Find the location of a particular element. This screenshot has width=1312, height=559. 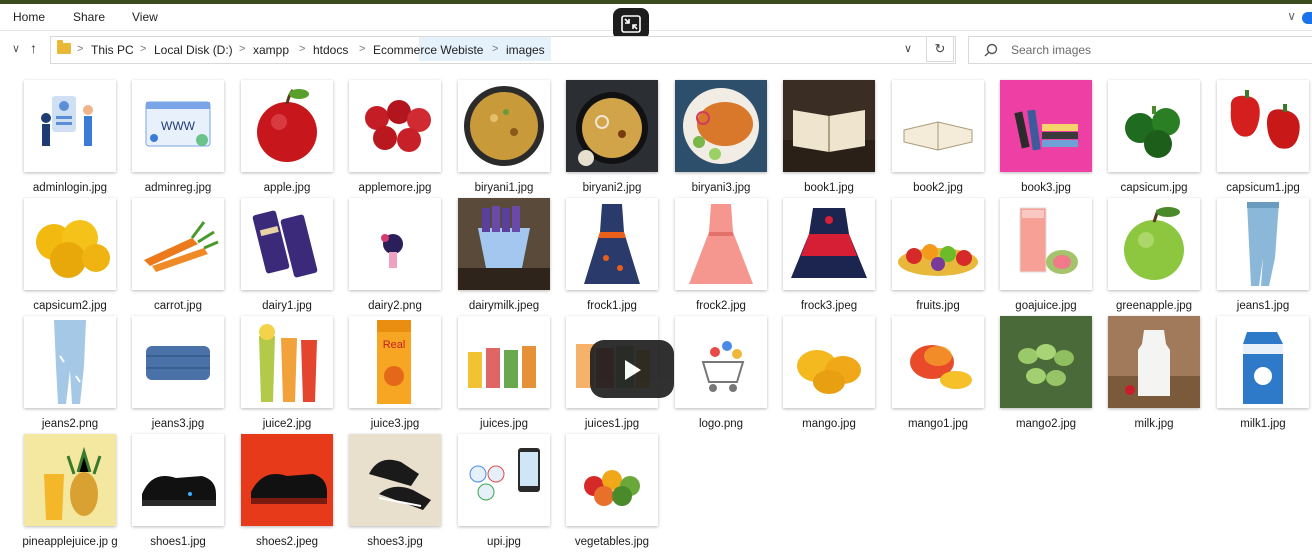

tab-share: Share is located at coordinates (89, 17).